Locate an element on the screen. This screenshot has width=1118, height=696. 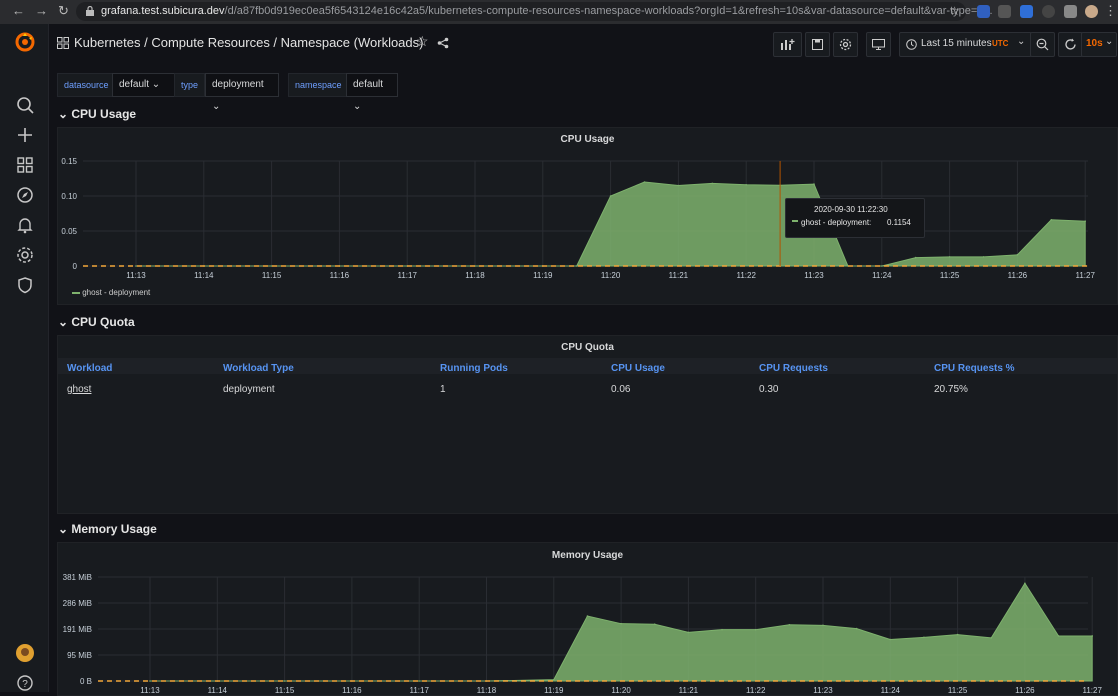
sidebar: ? is located at coordinates (24, 358).